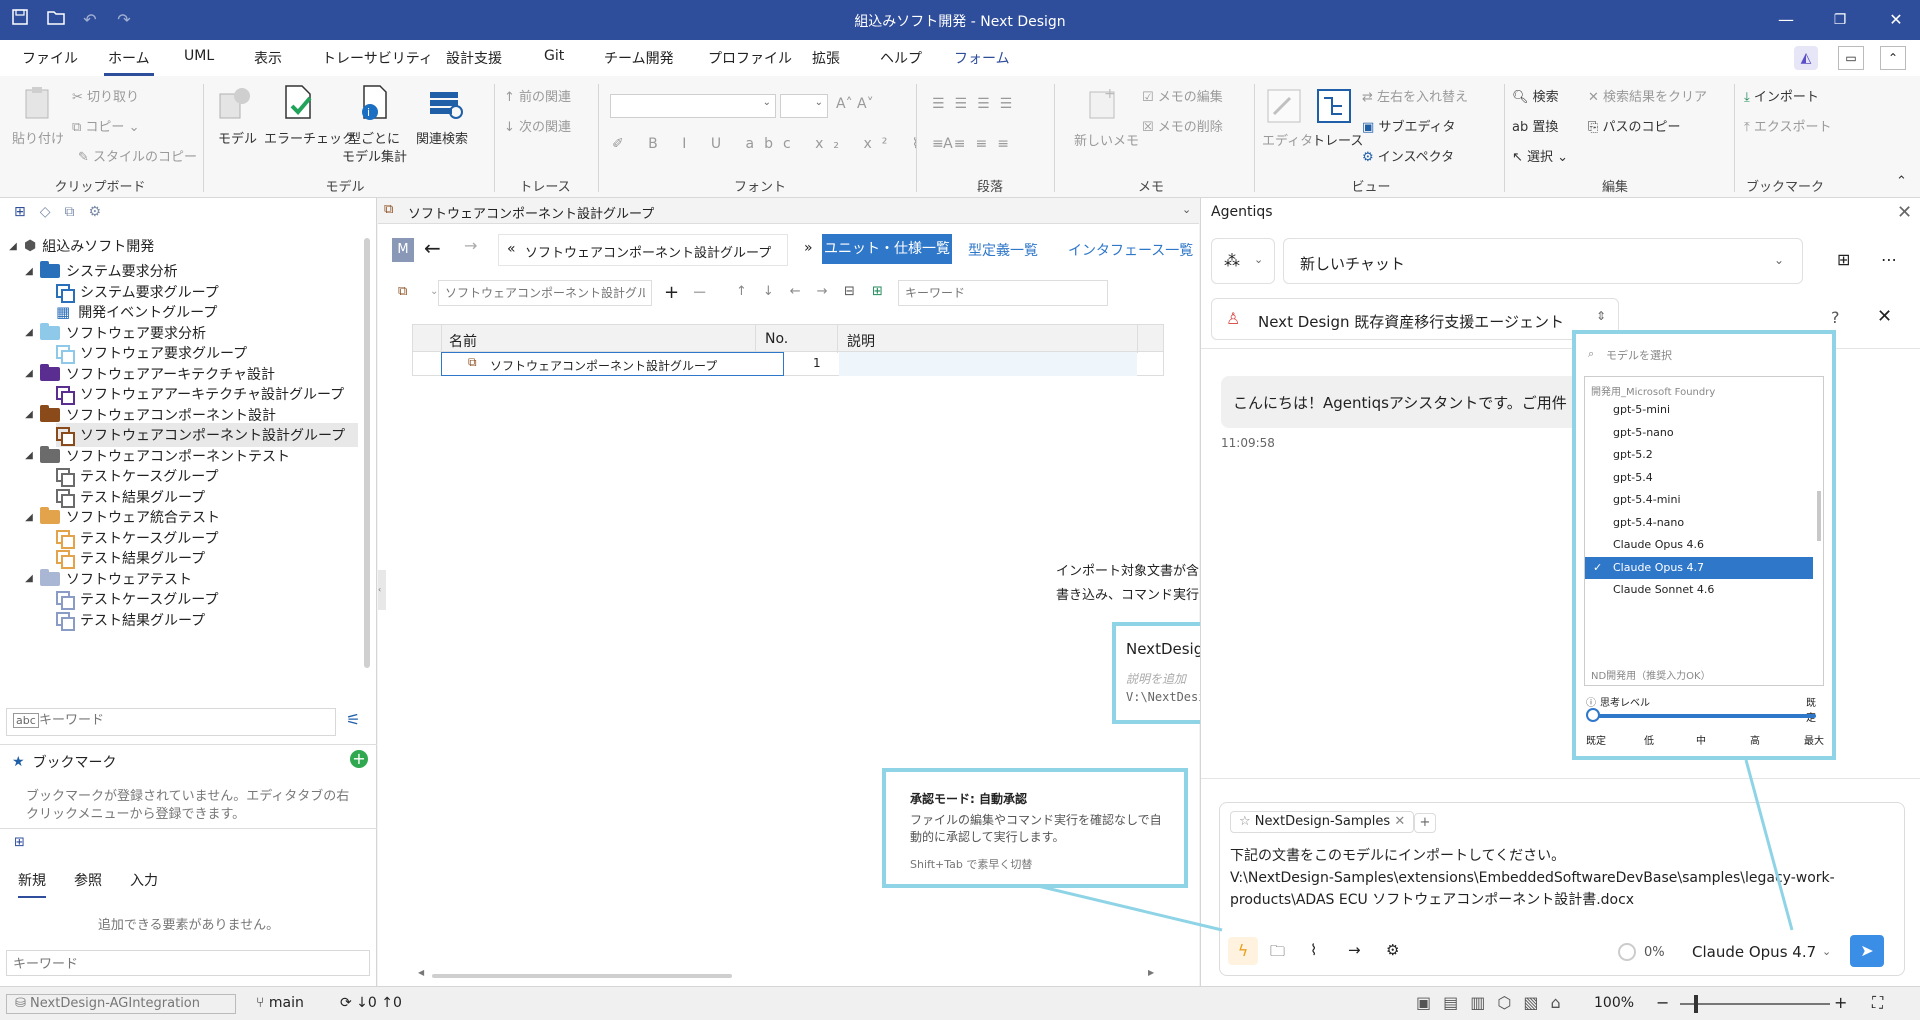 This screenshot has height=1020, width=1920. What do you see at coordinates (359, 759) in the screenshot?
I see `add-bookmark-icon: +` at bounding box center [359, 759].